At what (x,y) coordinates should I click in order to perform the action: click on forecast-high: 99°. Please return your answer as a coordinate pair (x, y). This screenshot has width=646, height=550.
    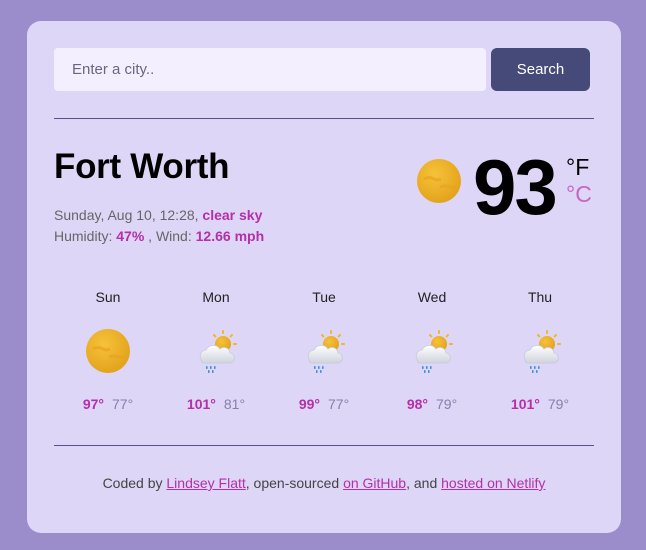
    Looking at the image, I should click on (309, 404).